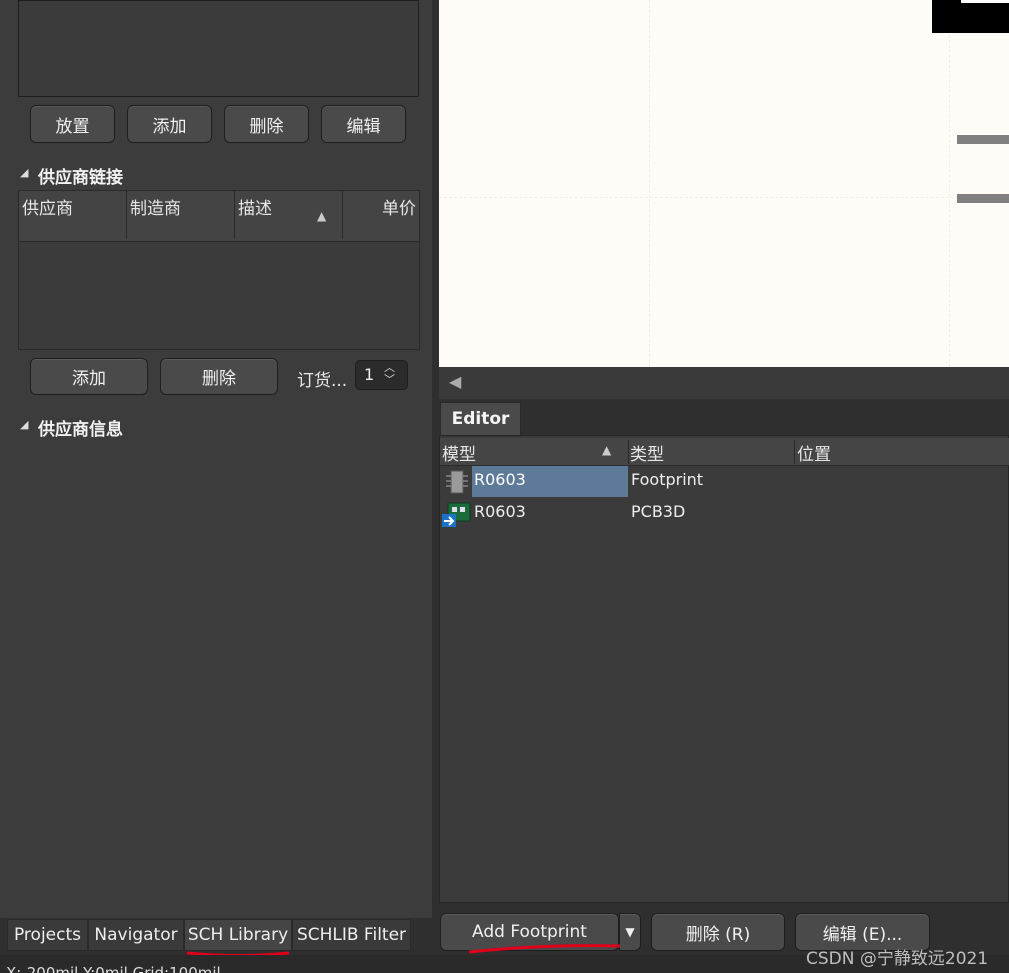 This screenshot has height=973, width=1009. Describe the element at coordinates (630, 932) in the screenshot. I see `chevron-down-icon: ▼` at that location.